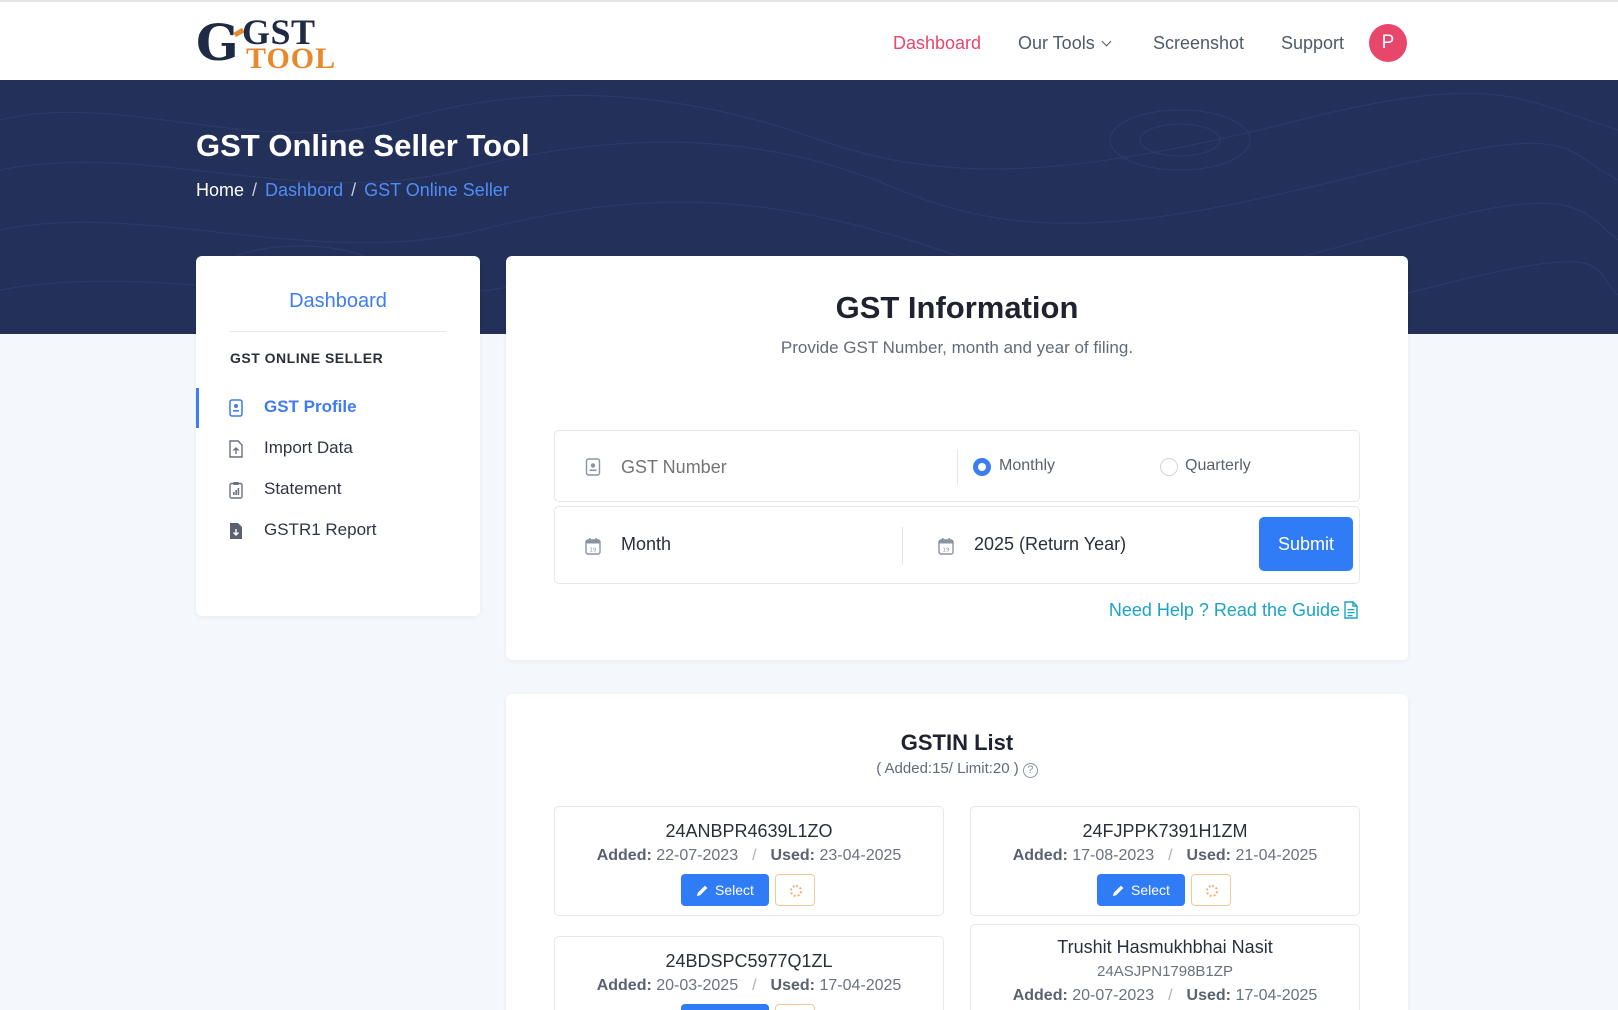 The image size is (1618, 1010). Describe the element at coordinates (197, 408) in the screenshot. I see `active-indicator` at that location.